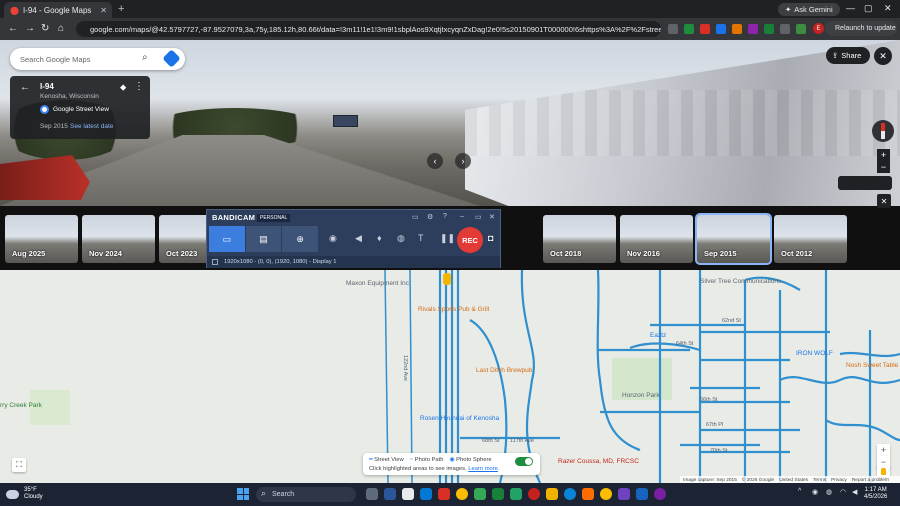 Image resolution: width=900 pixels, height=506 pixels. What do you see at coordinates (888, 8) in the screenshot?
I see `window-close-icon: ✕` at bounding box center [888, 8].